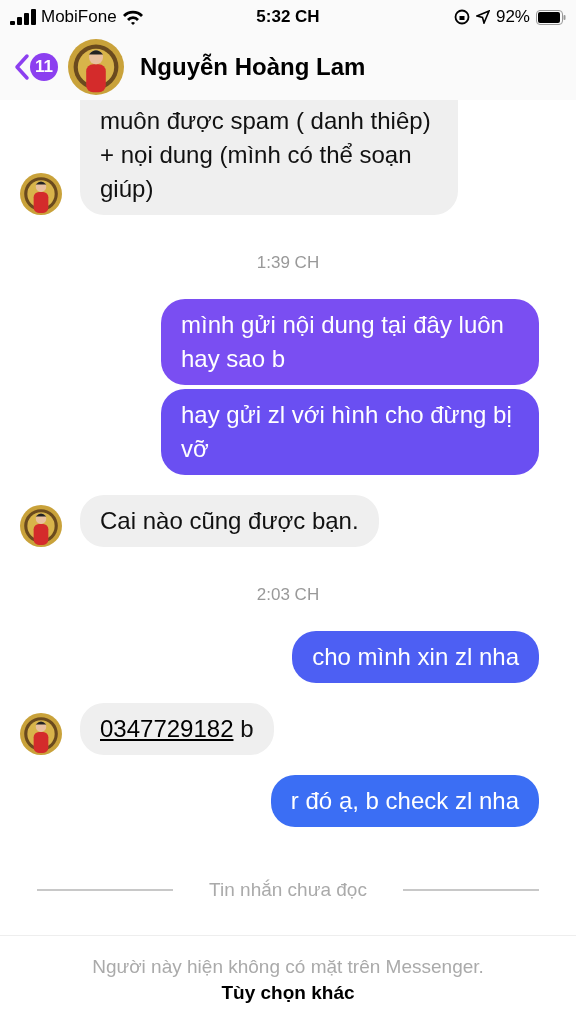 The image size is (576, 1024). I want to click on received-message: 0347729182 b, so click(177, 729).